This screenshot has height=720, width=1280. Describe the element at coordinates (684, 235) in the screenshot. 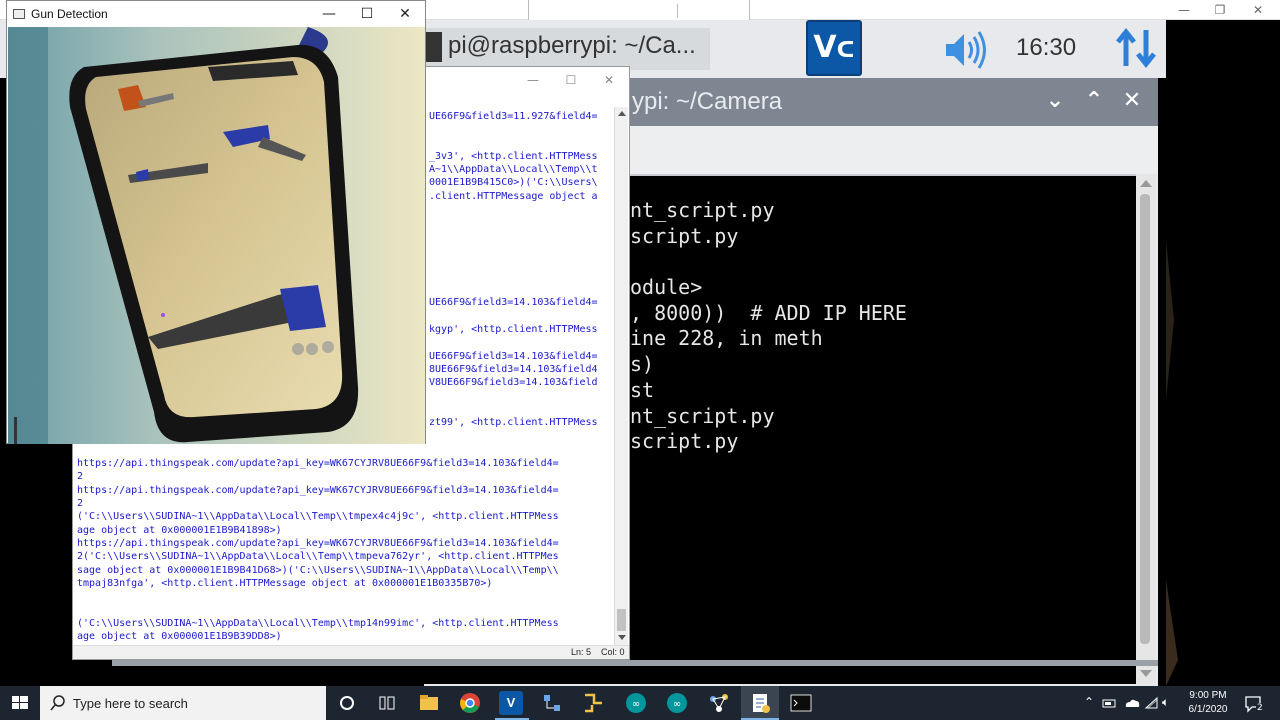

I see `terminal-line: script.py` at that location.